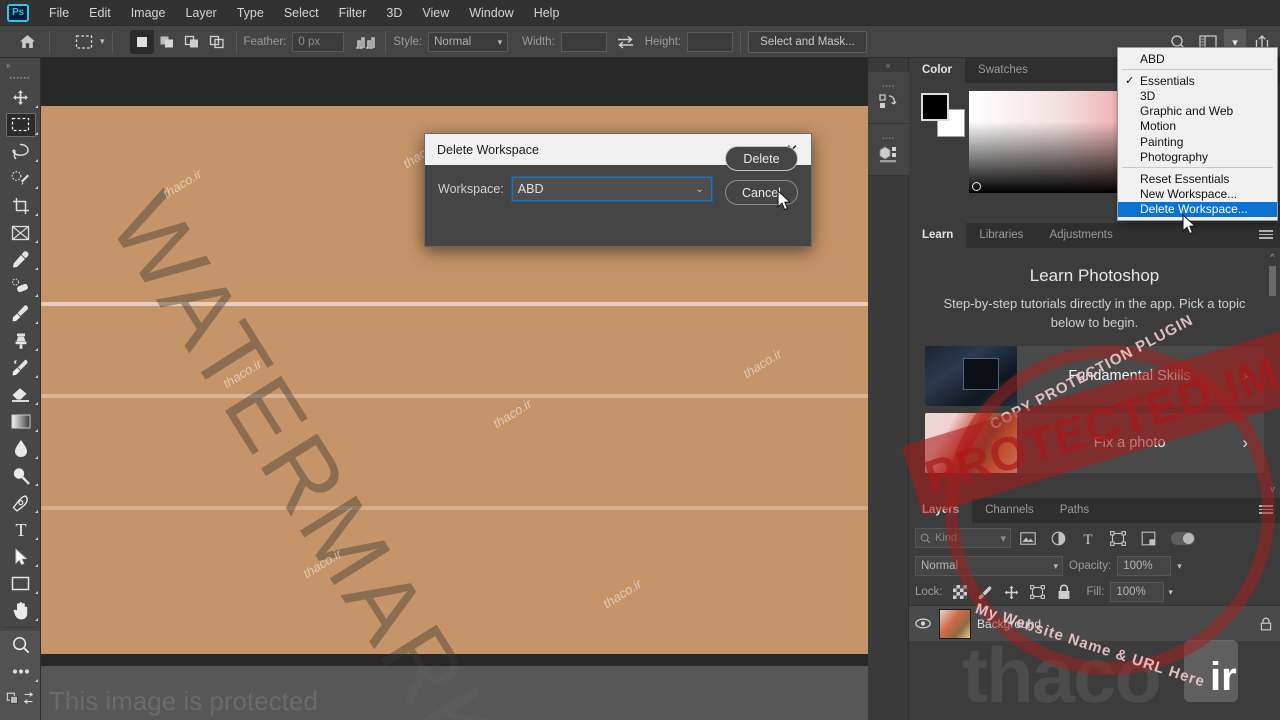 This screenshot has height=720, width=1280. I want to click on spot-healing-brush-tool, so click(20, 286).